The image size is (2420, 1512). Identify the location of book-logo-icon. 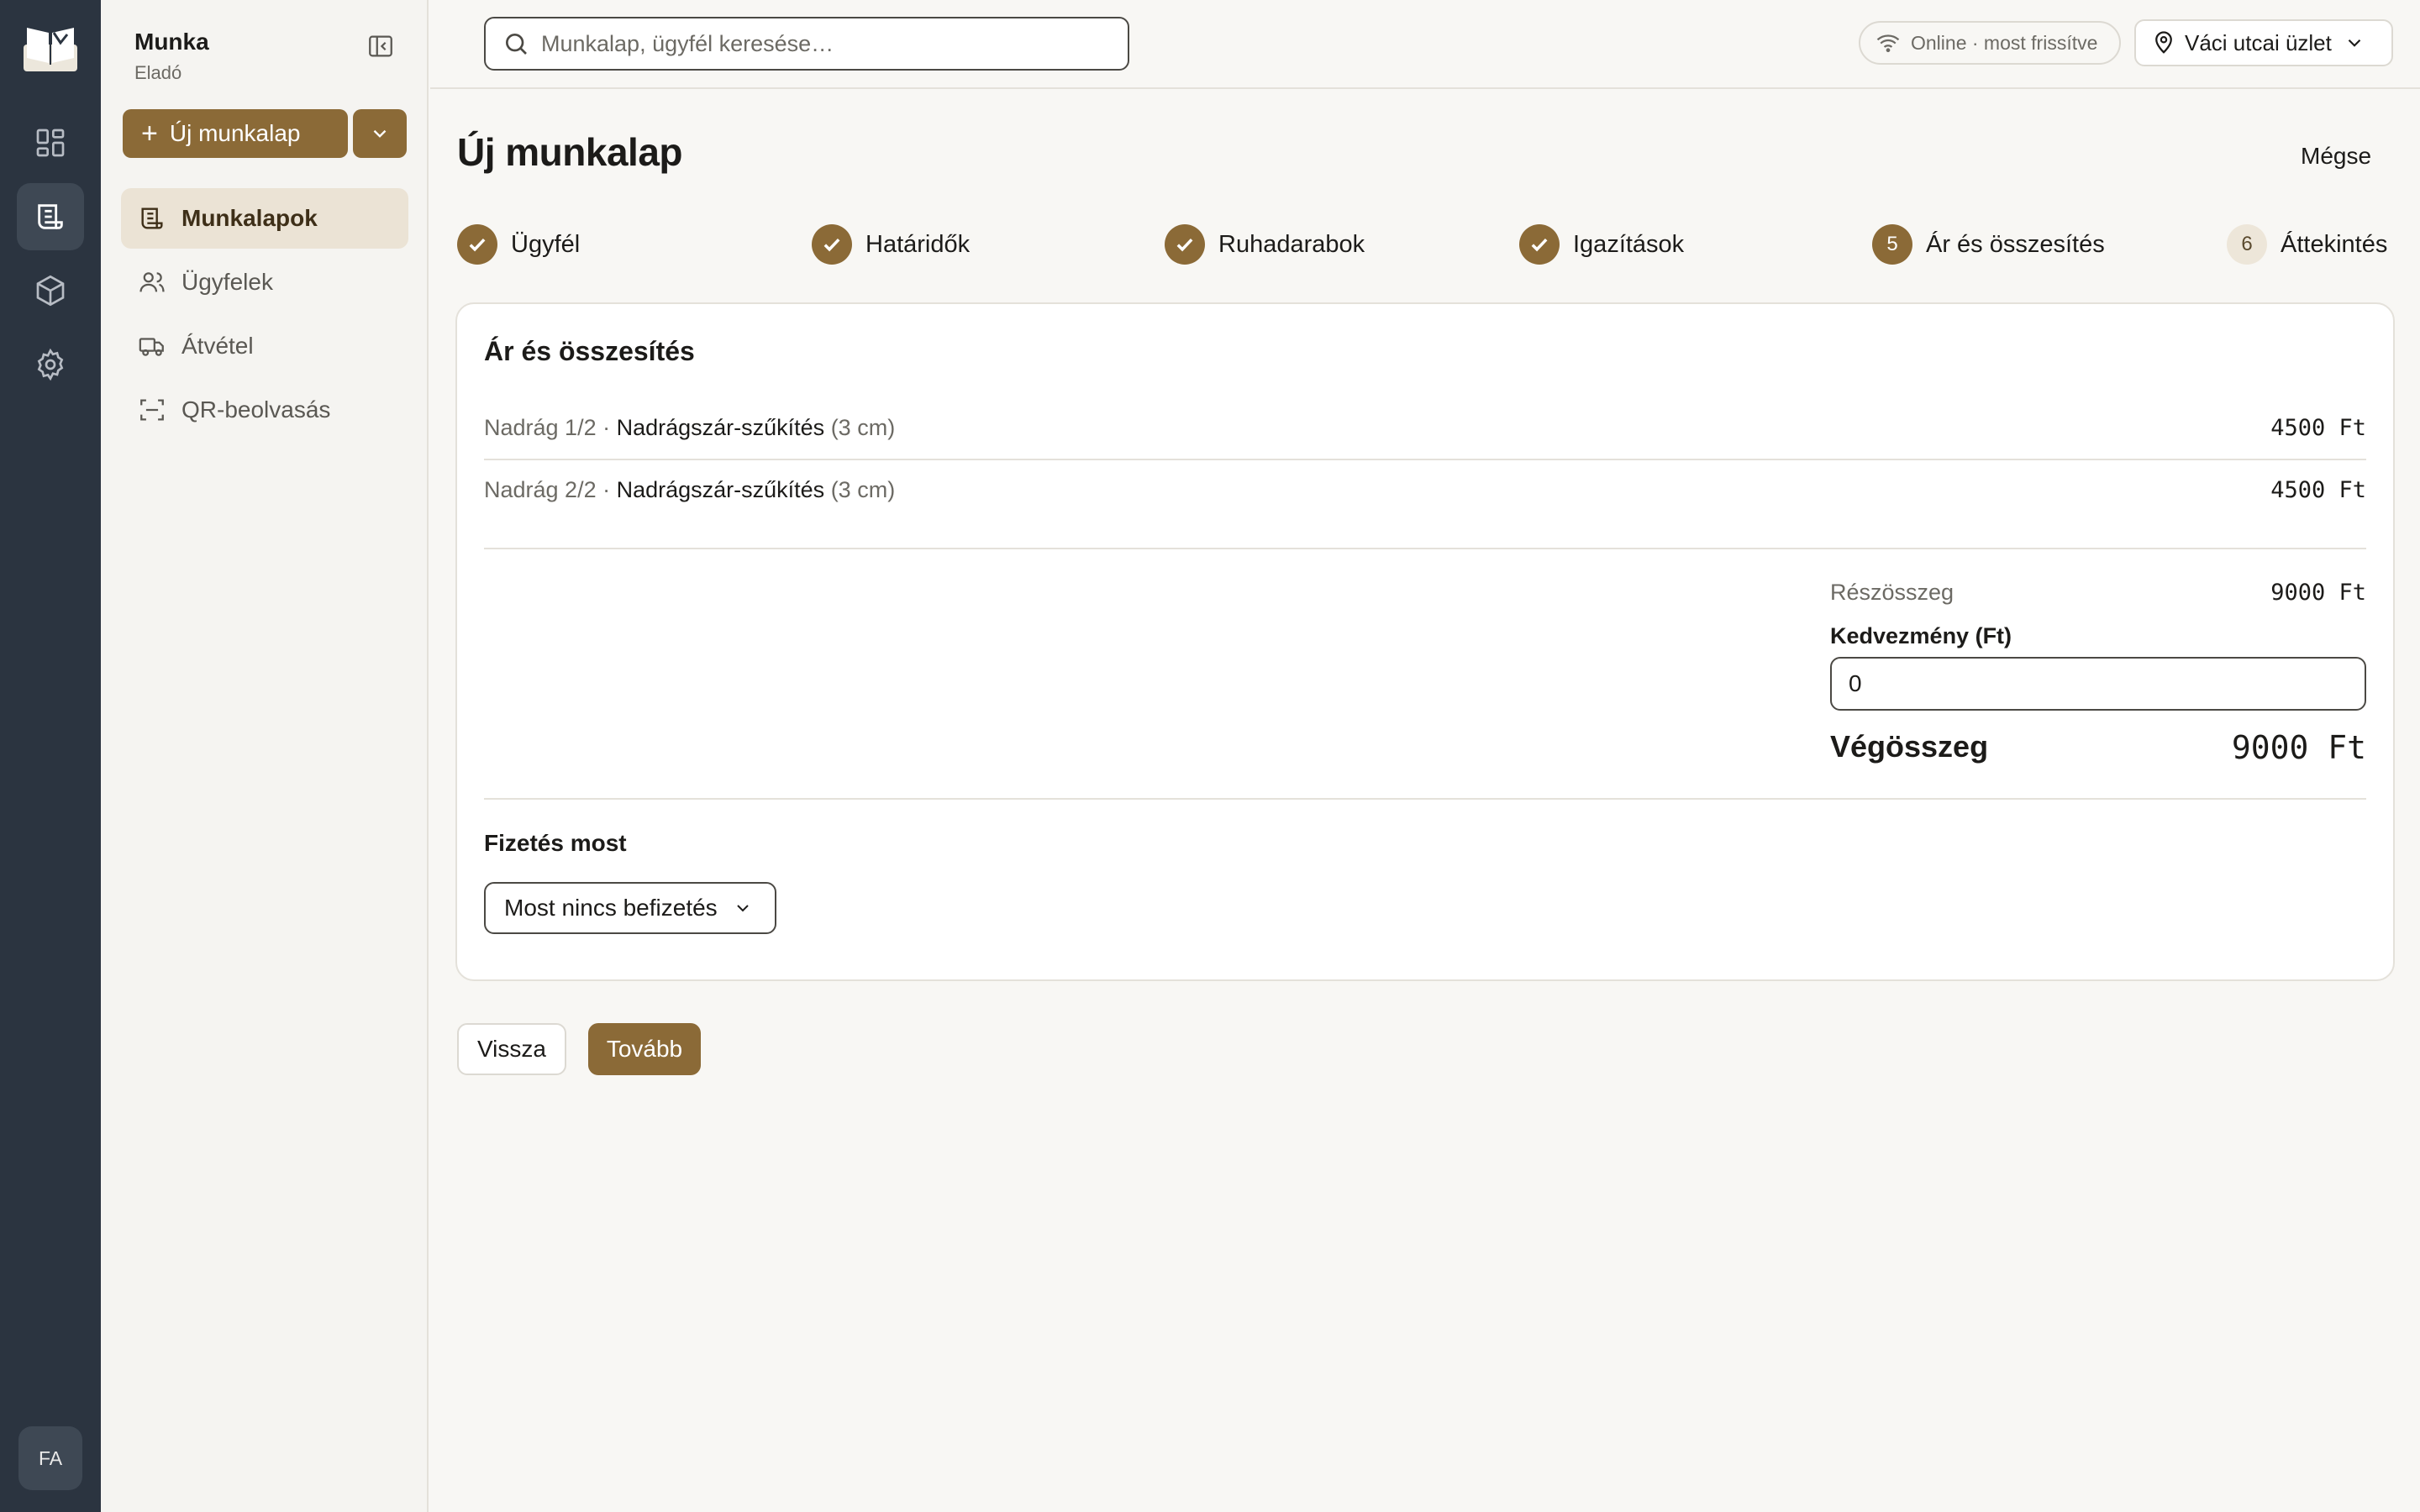
(51, 49).